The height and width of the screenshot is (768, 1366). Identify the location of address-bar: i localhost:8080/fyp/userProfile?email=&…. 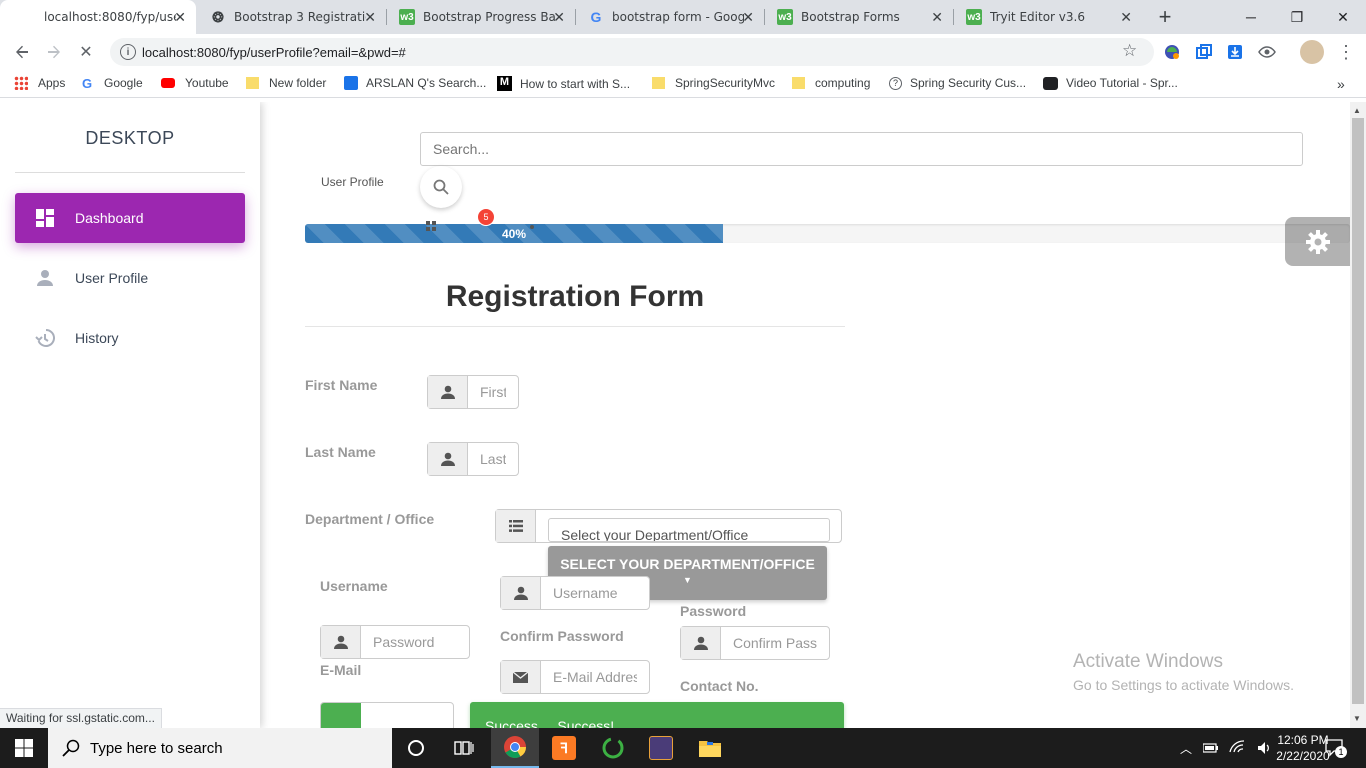
(632, 52).